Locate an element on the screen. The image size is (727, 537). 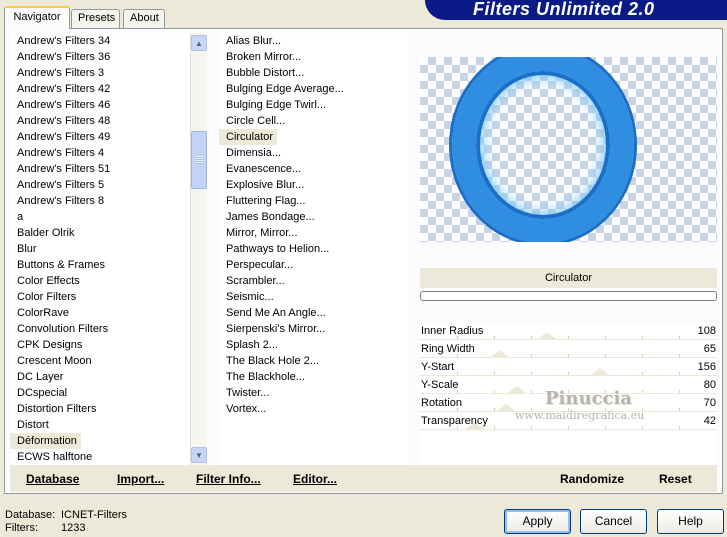
category-item: ColorRave is located at coordinates (100, 313).